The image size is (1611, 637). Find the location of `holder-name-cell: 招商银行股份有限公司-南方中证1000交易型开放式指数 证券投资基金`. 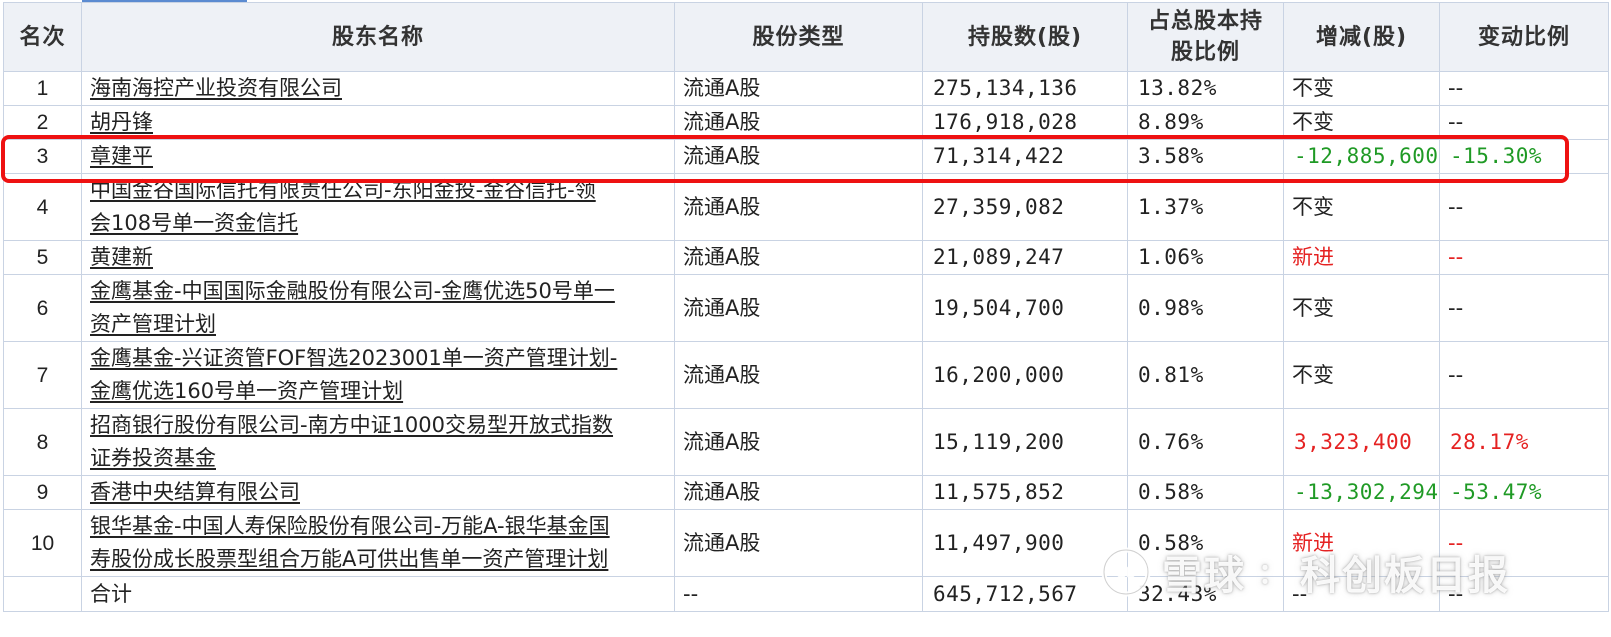

holder-name-cell: 招商银行股份有限公司-南方中证1000交易型开放式指数 证券投资基金 is located at coordinates (378, 442).